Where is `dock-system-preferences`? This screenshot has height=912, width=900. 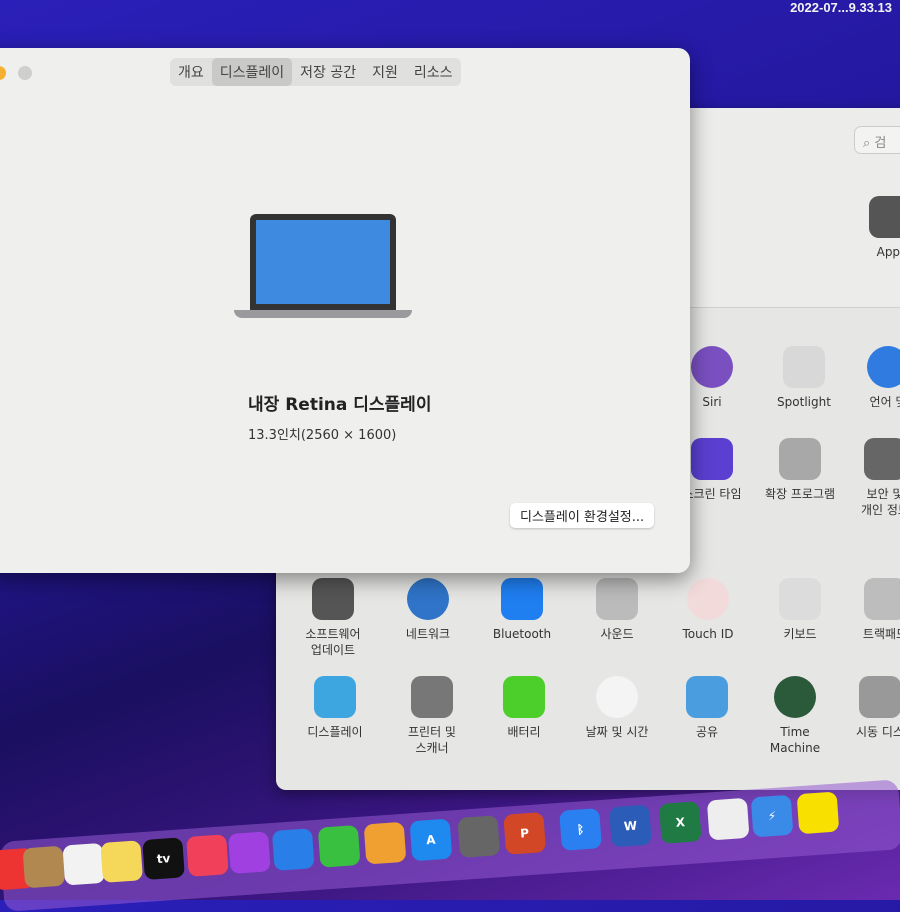
dock-system-preferences is located at coordinates (479, 836).